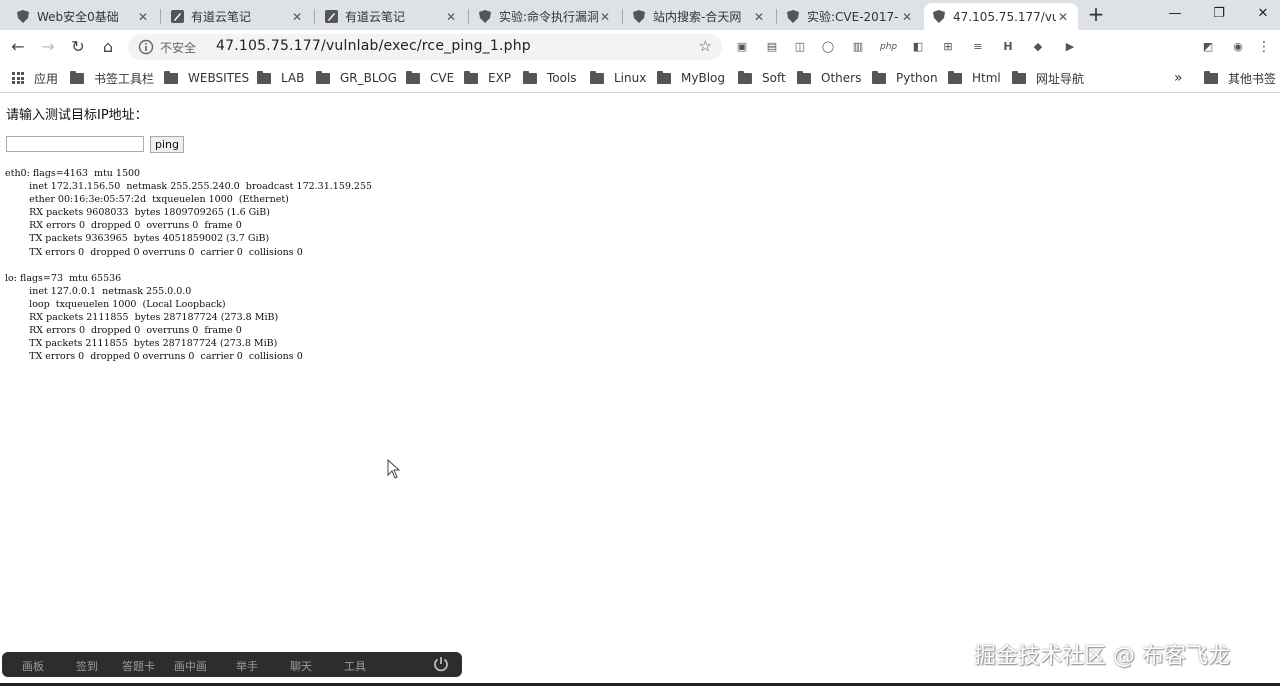 The height and width of the screenshot is (686, 1280). Describe the element at coordinates (78, 47) in the screenshot. I see `reload-button: ↻` at that location.